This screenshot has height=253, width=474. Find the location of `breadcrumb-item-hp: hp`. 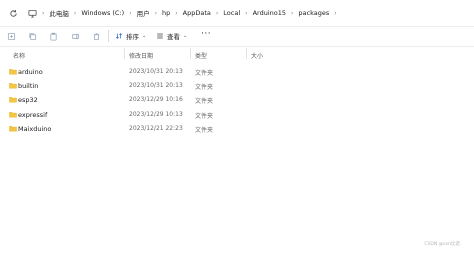

breadcrumb-item-hp: hp is located at coordinates (166, 13).